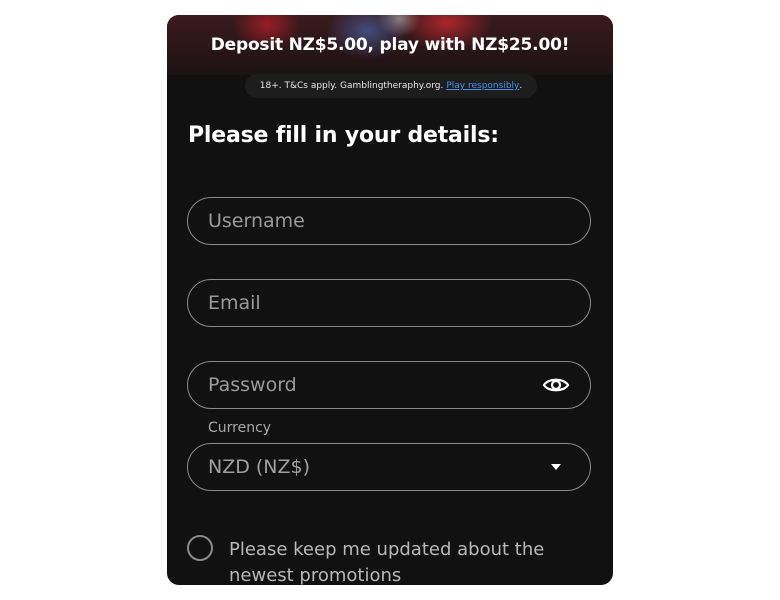 Image resolution: width=780 pixels, height=600 pixels. I want to click on password-field, so click(389, 385).